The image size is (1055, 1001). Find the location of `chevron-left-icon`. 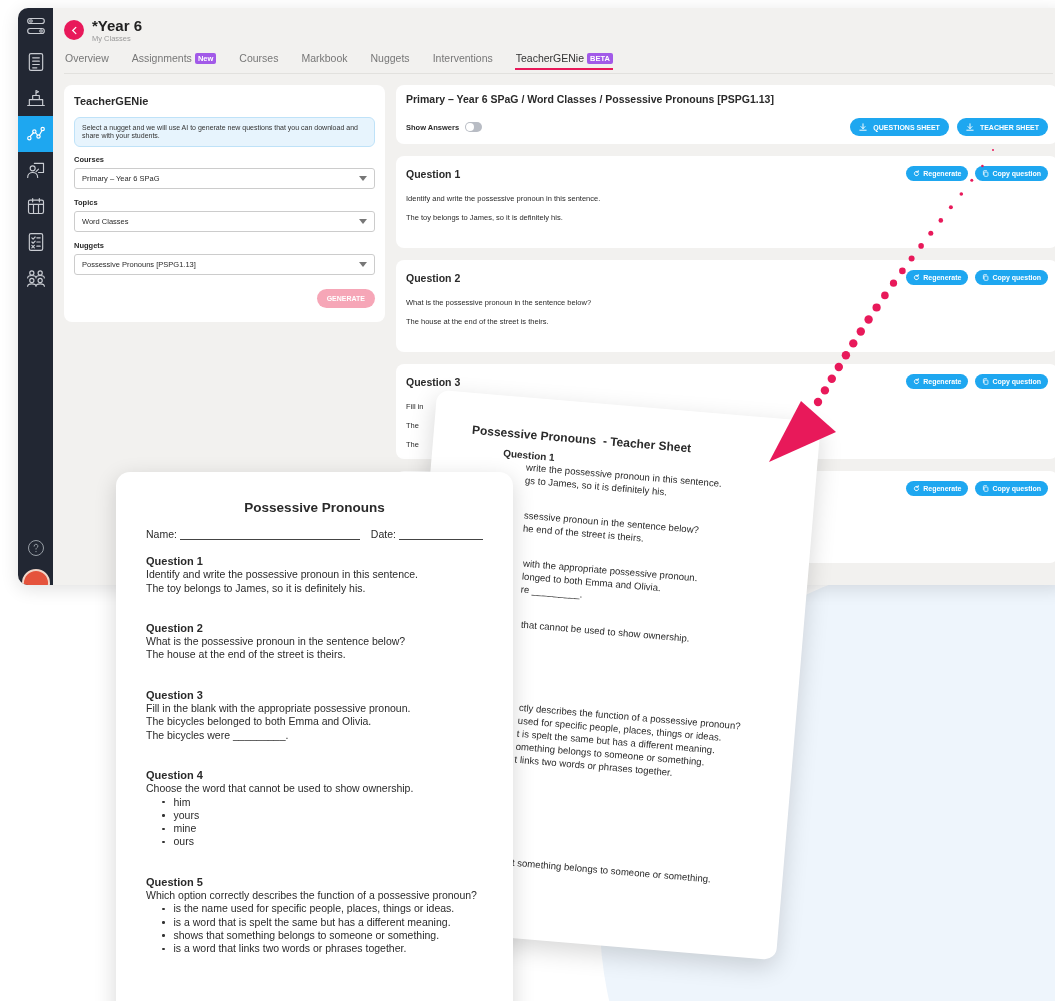

chevron-left-icon is located at coordinates (74, 30).